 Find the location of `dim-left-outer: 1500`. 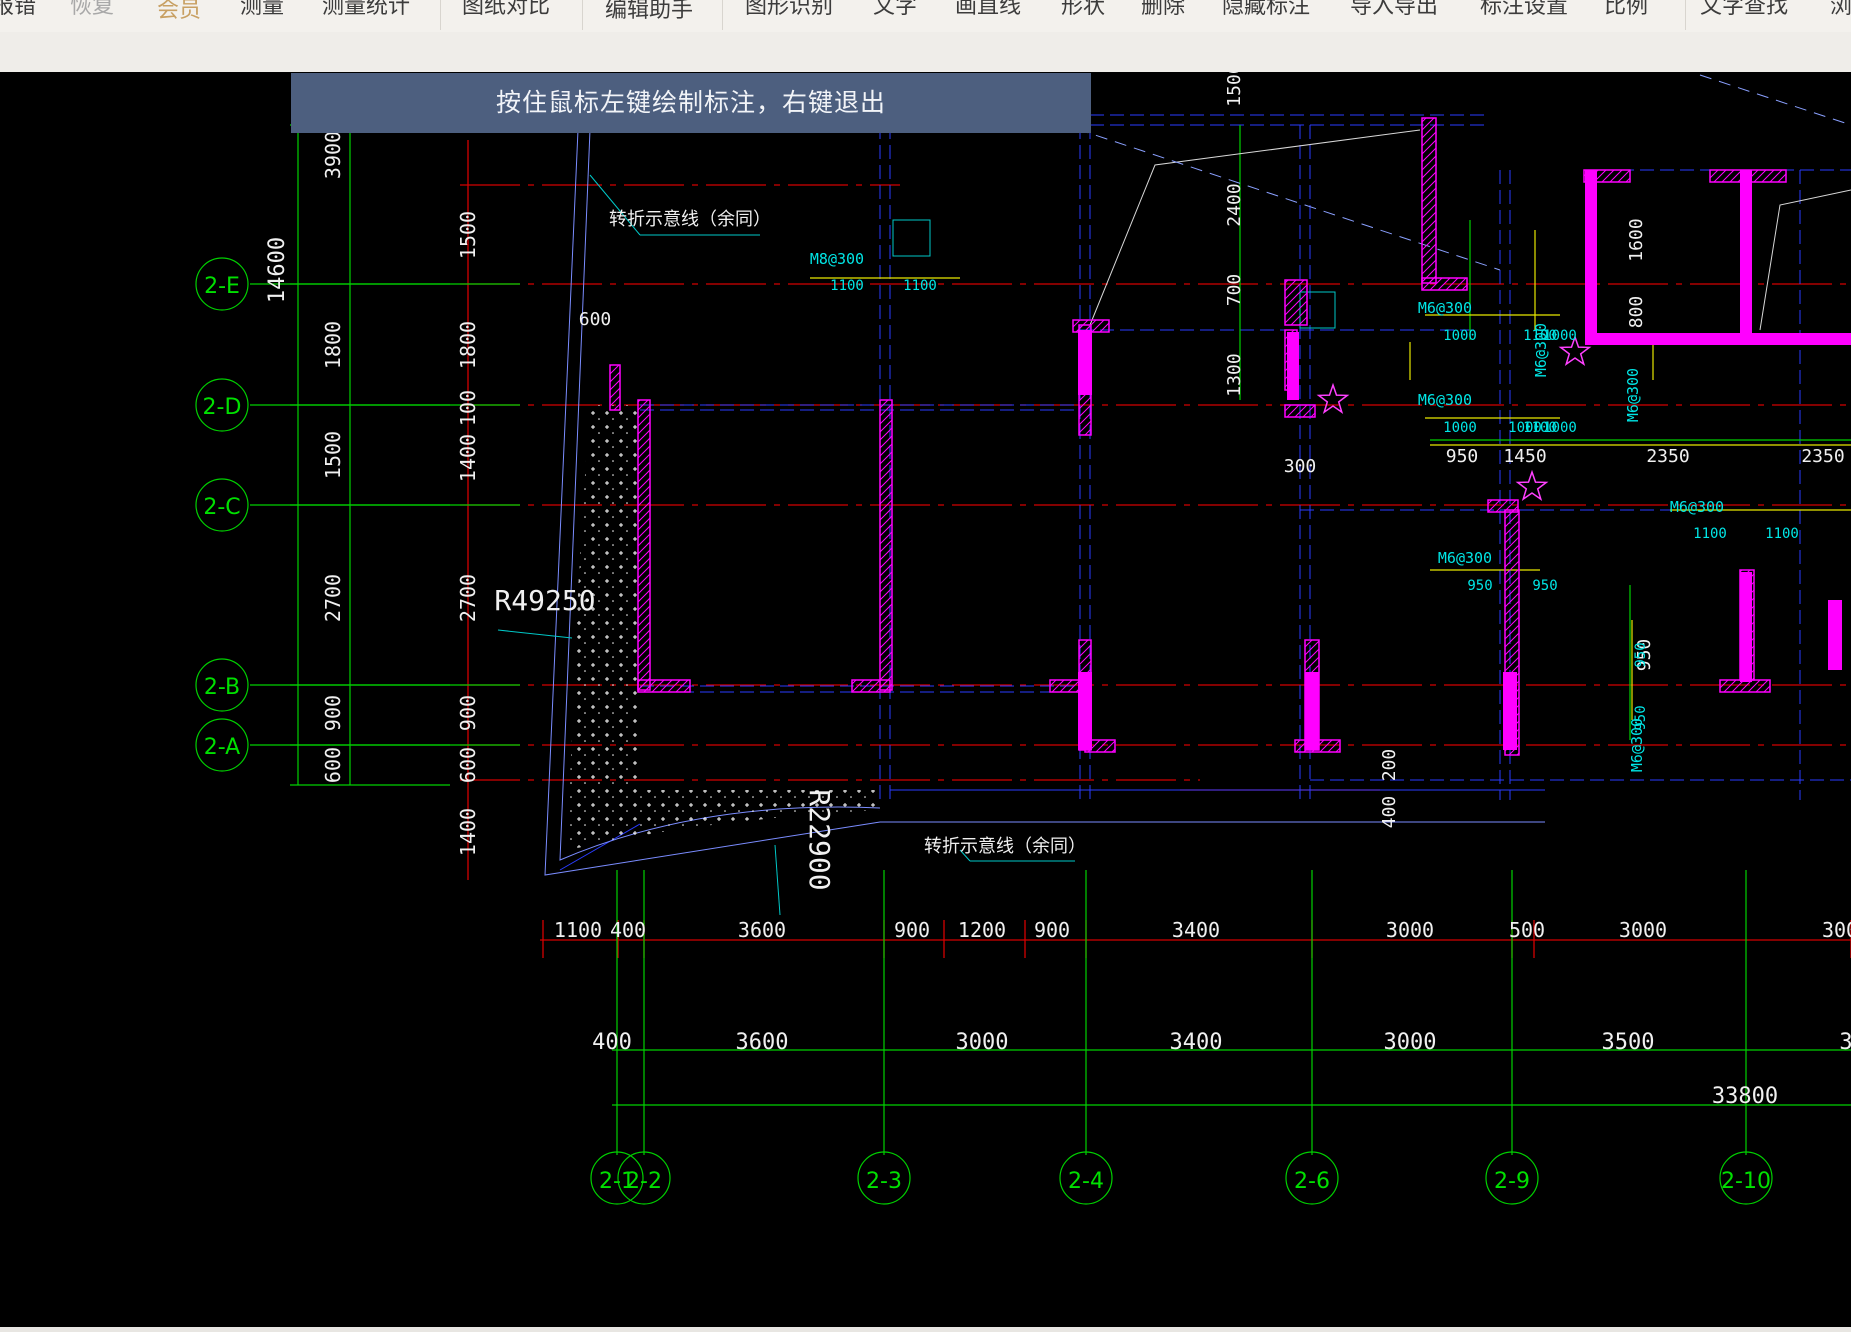

dim-left-outer: 1500 is located at coordinates (333, 455).